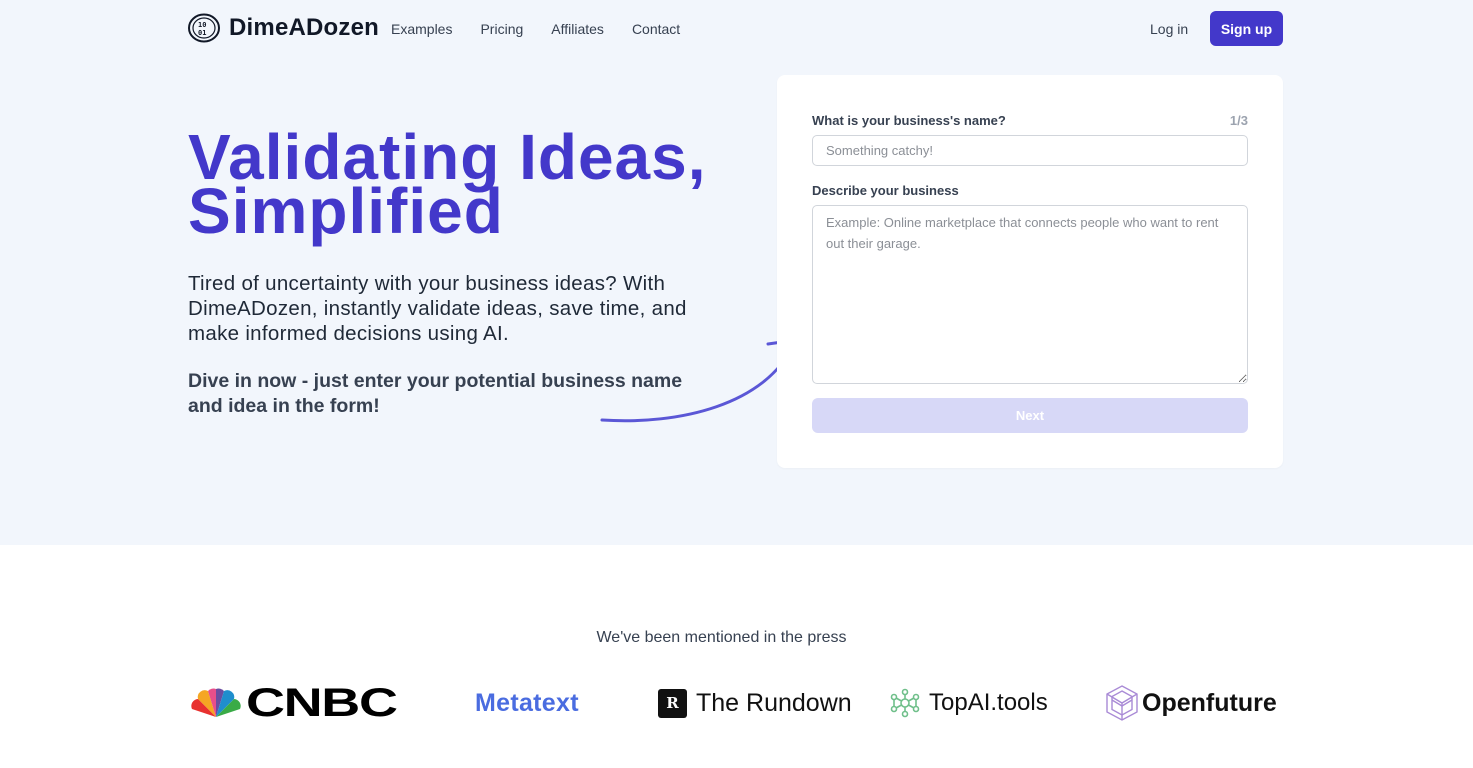 Image resolution: width=1473 pixels, height=768 pixels. I want to click on brand-name: DimeADozen, so click(304, 27).